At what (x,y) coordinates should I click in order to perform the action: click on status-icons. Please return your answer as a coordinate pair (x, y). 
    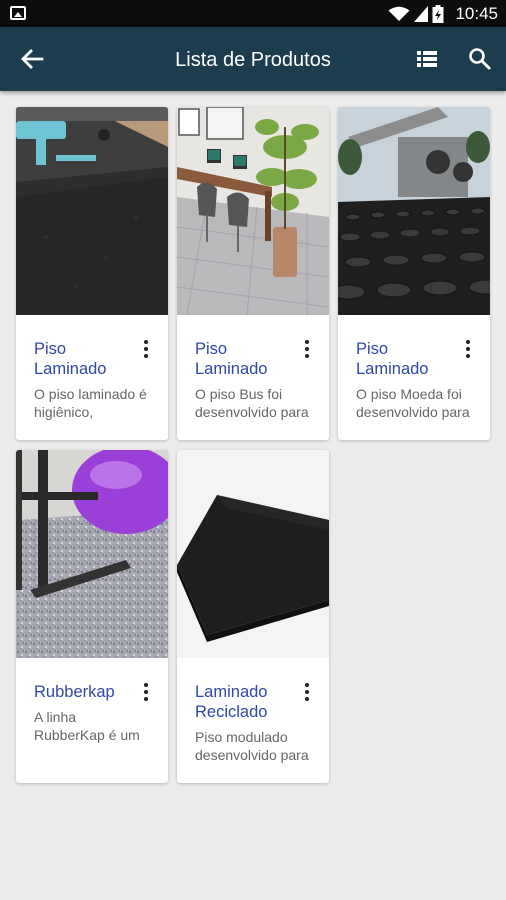
    Looking at the image, I should click on (416, 14).